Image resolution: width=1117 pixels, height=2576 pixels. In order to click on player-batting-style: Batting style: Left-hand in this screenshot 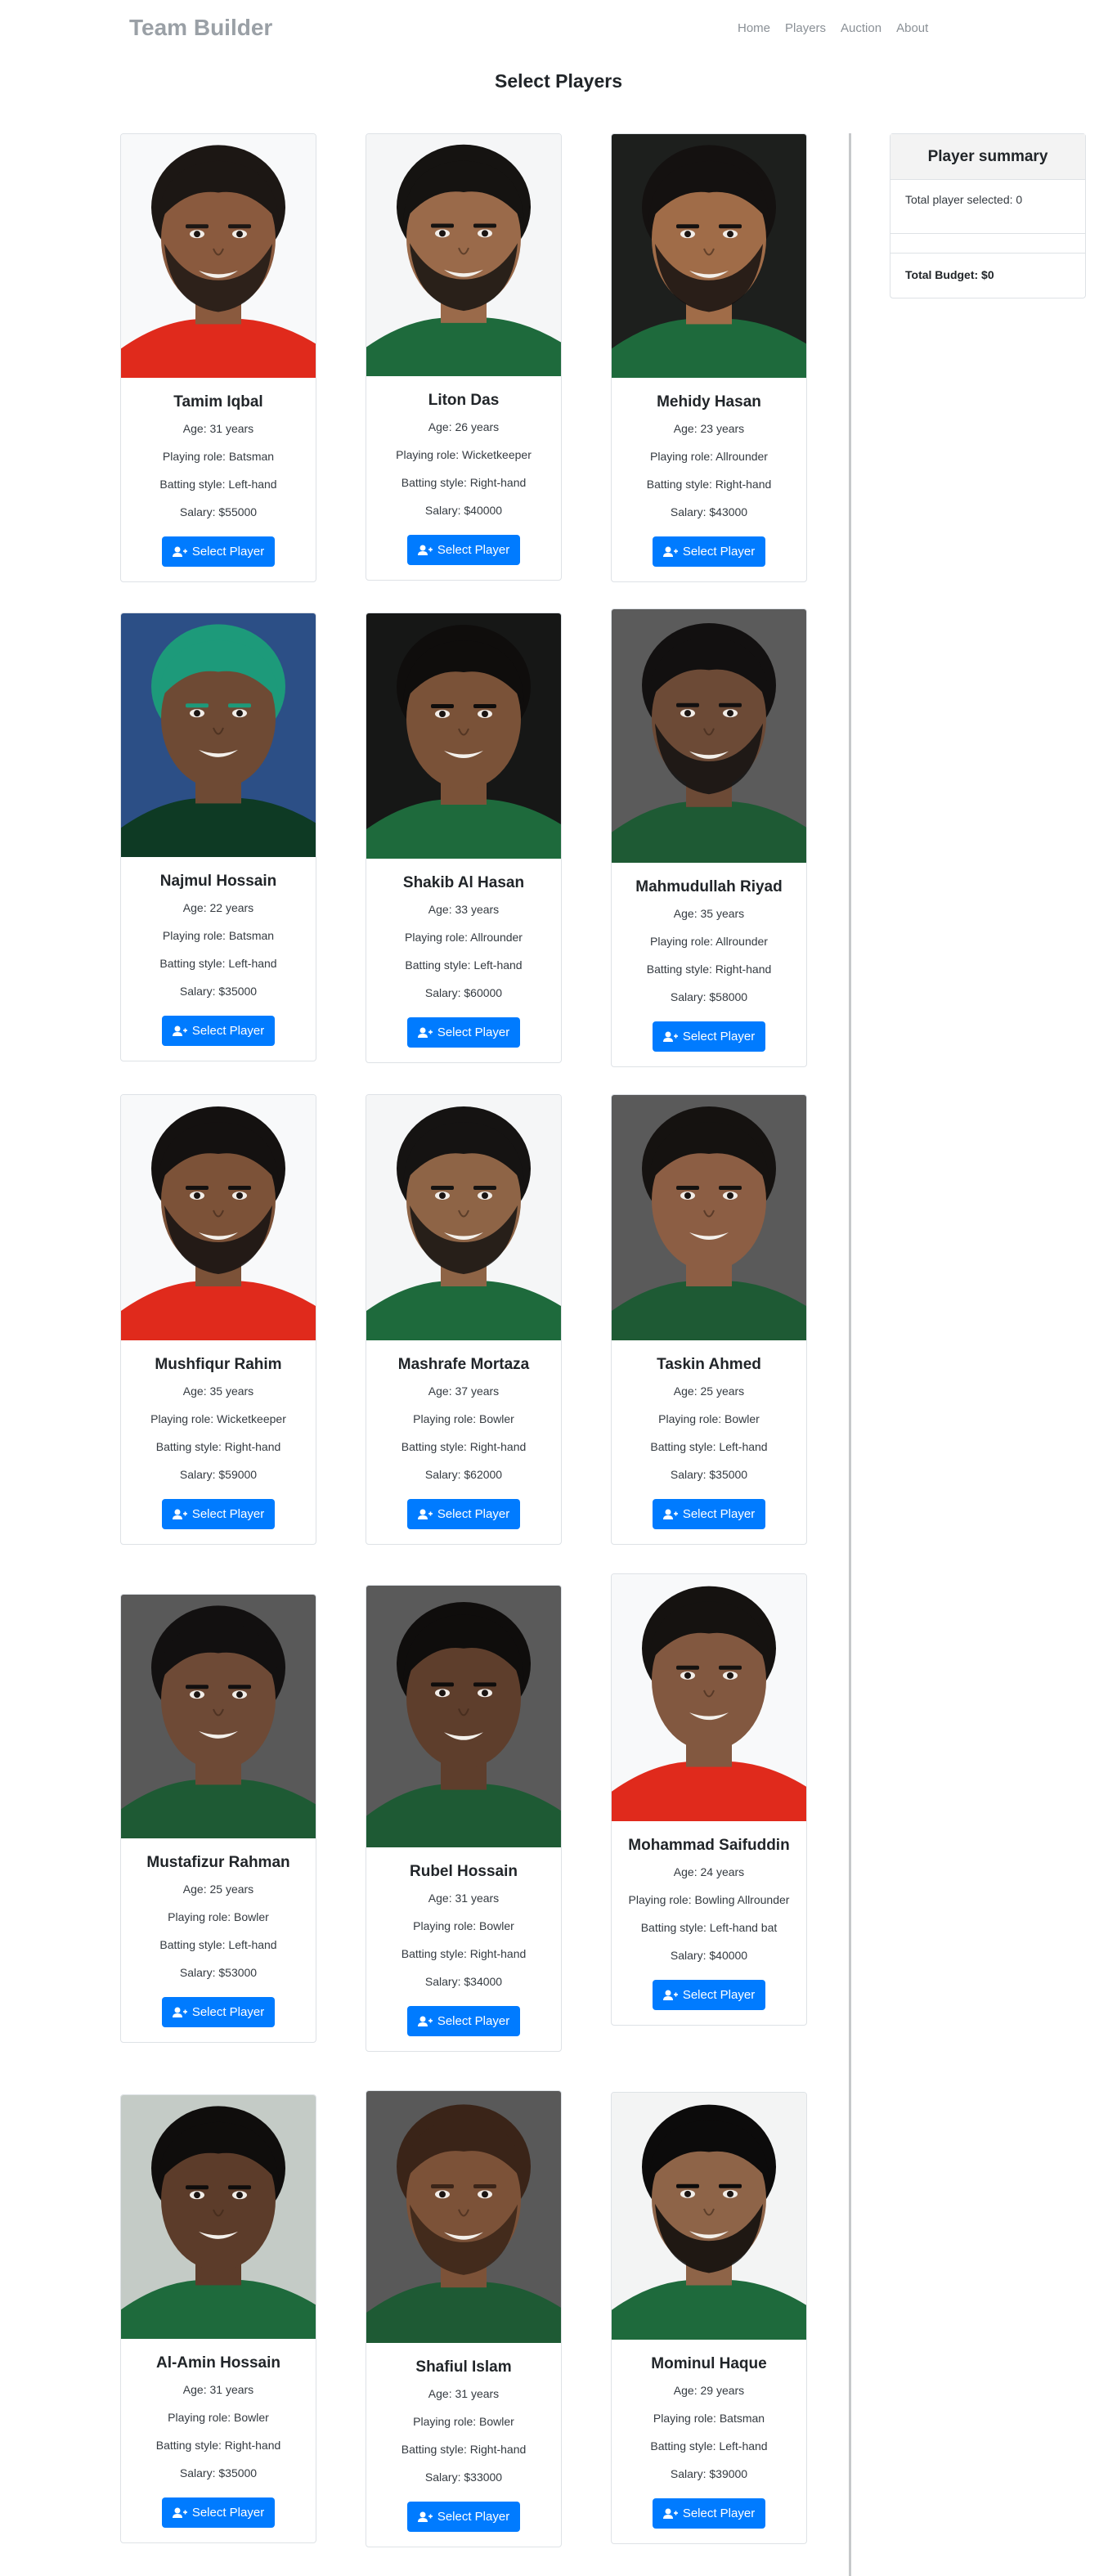, I will do `click(218, 964)`.